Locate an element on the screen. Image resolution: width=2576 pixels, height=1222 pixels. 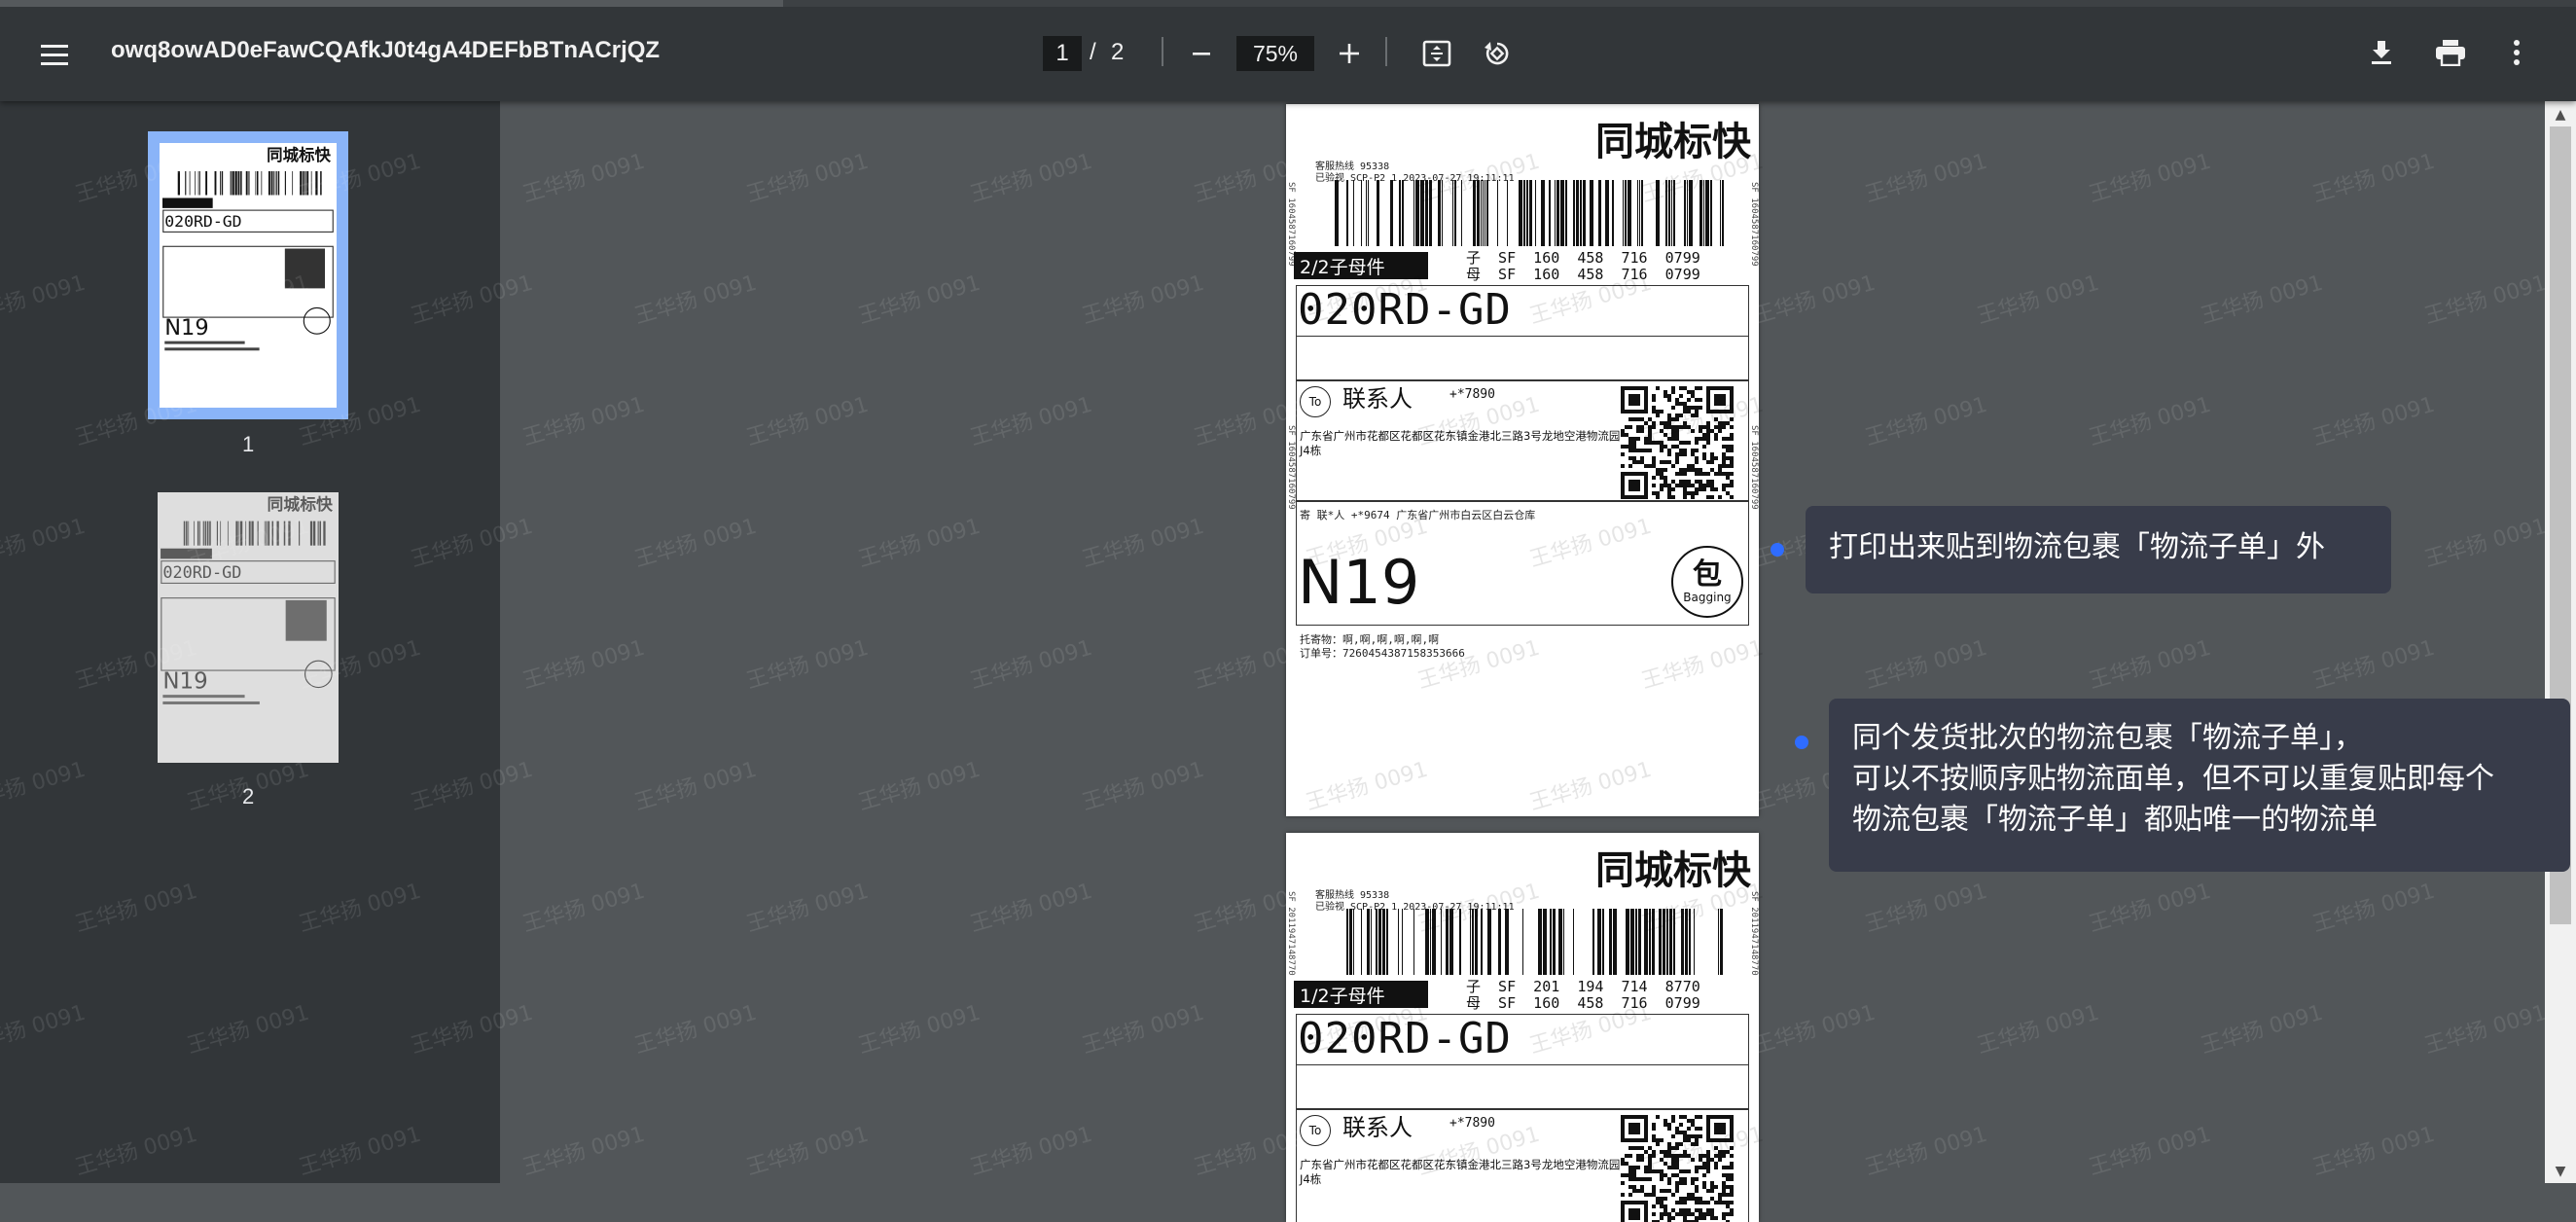
scroll-down-icon: ▼ is located at coordinates (2560, 1171).